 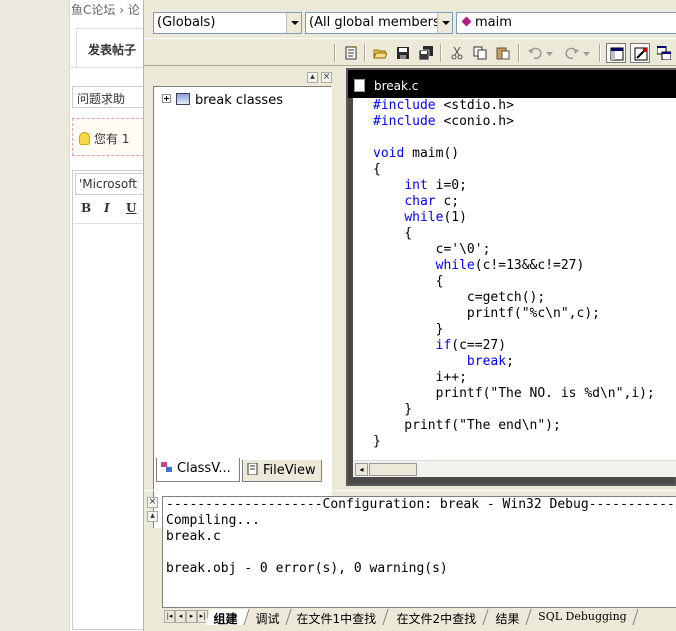 I want to click on output-button, so click(x=640, y=53).